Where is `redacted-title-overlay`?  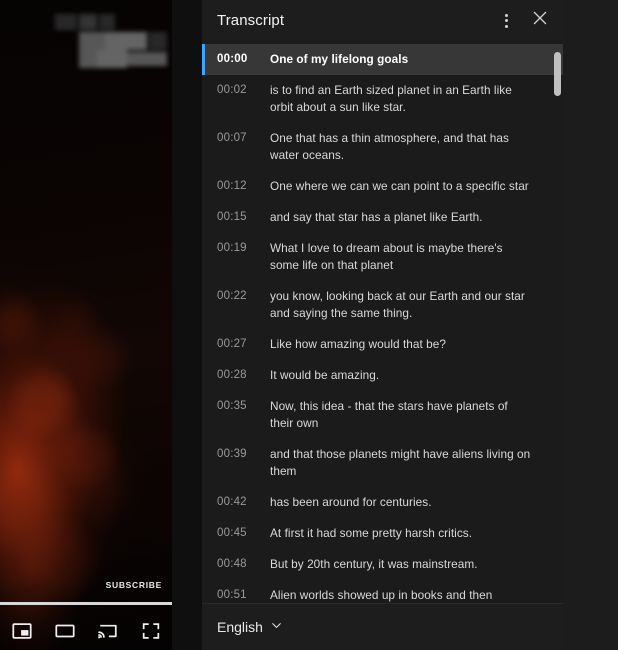 redacted-title-overlay is located at coordinates (111, 41).